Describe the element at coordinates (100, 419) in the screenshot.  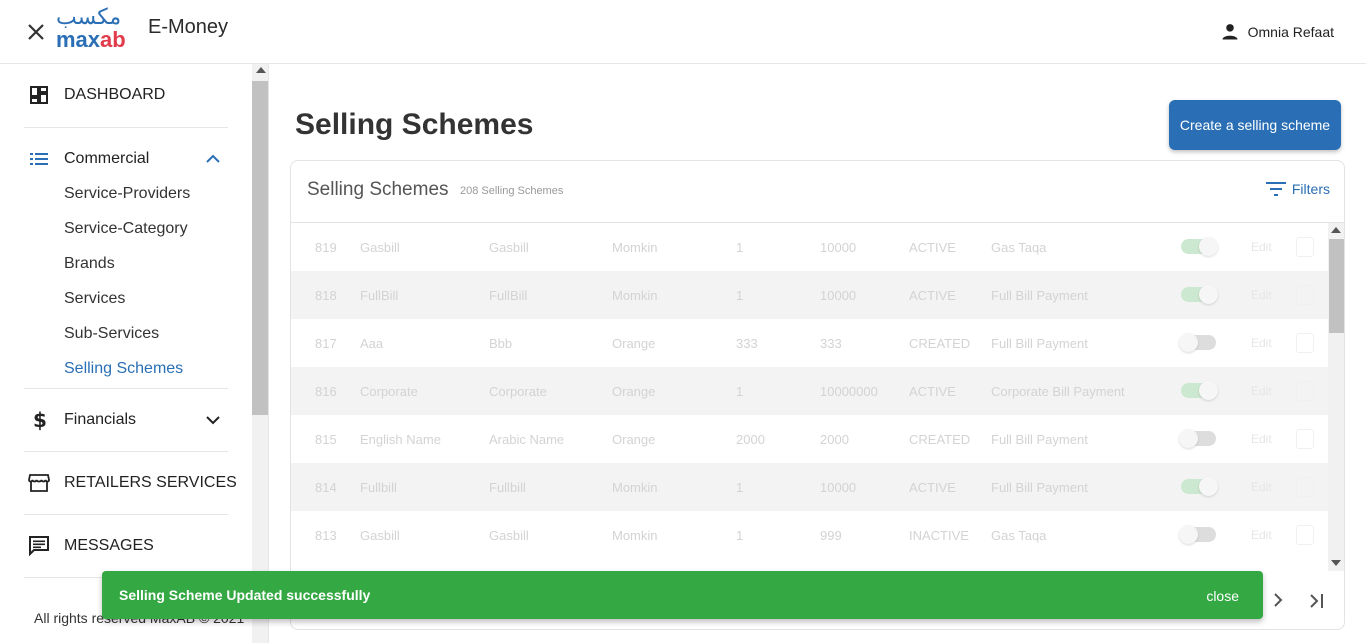
I see `sidebar-item-label: Financials` at that location.